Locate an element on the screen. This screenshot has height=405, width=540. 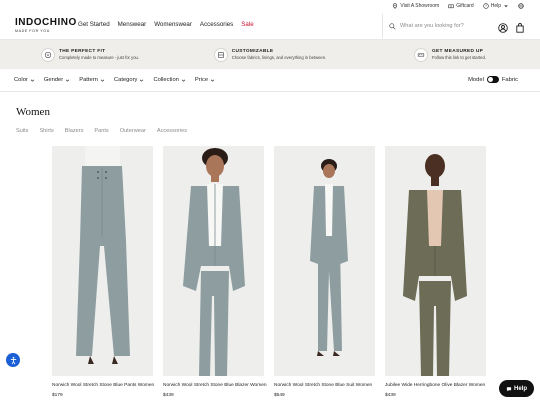
showroom-link: Visit A Showroom is located at coordinates (415, 6).